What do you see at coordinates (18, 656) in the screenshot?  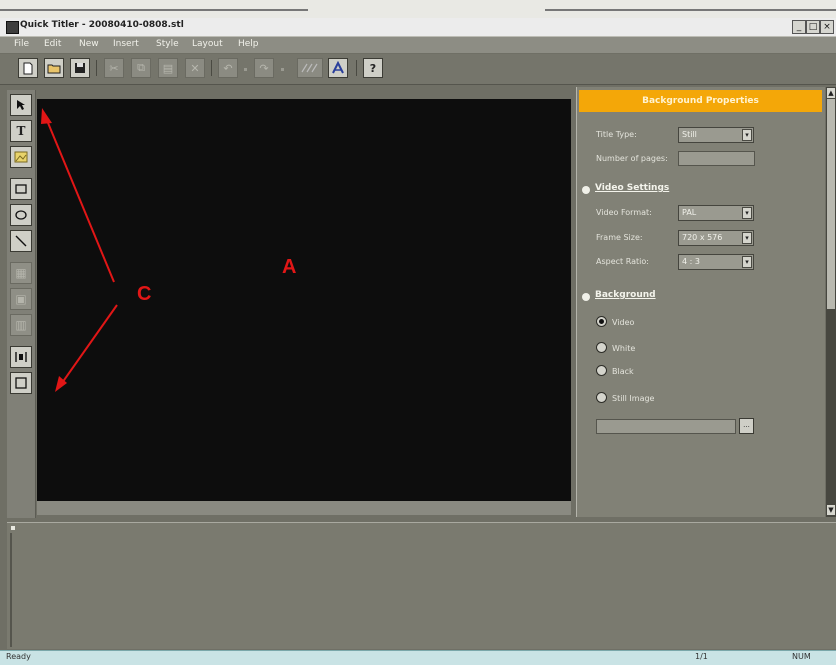 I see `status-text: Ready` at bounding box center [18, 656].